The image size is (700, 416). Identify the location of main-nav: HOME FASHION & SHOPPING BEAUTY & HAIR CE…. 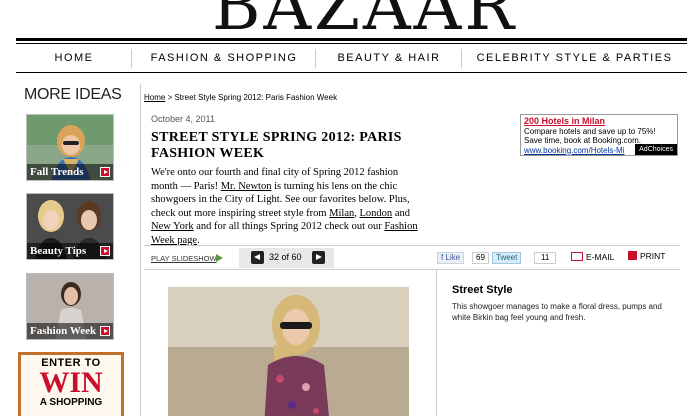
(351, 58).